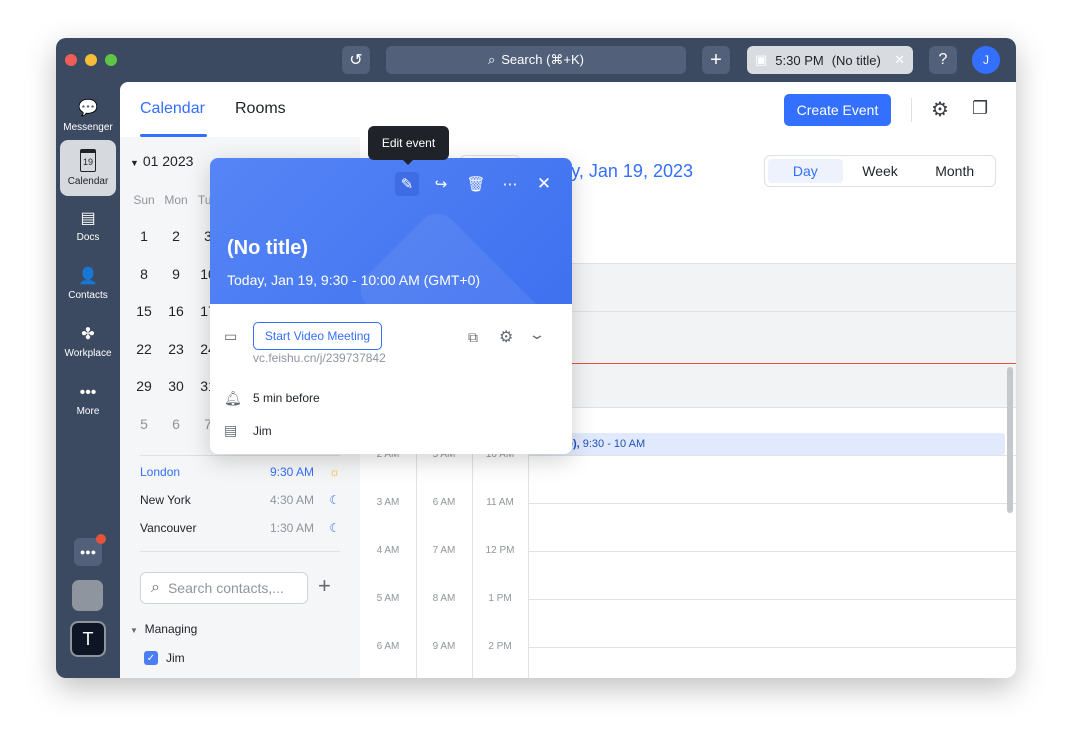 The height and width of the screenshot is (752, 1072). What do you see at coordinates (88, 226) in the screenshot?
I see `sidebar-item-docs: ▤ Docs` at bounding box center [88, 226].